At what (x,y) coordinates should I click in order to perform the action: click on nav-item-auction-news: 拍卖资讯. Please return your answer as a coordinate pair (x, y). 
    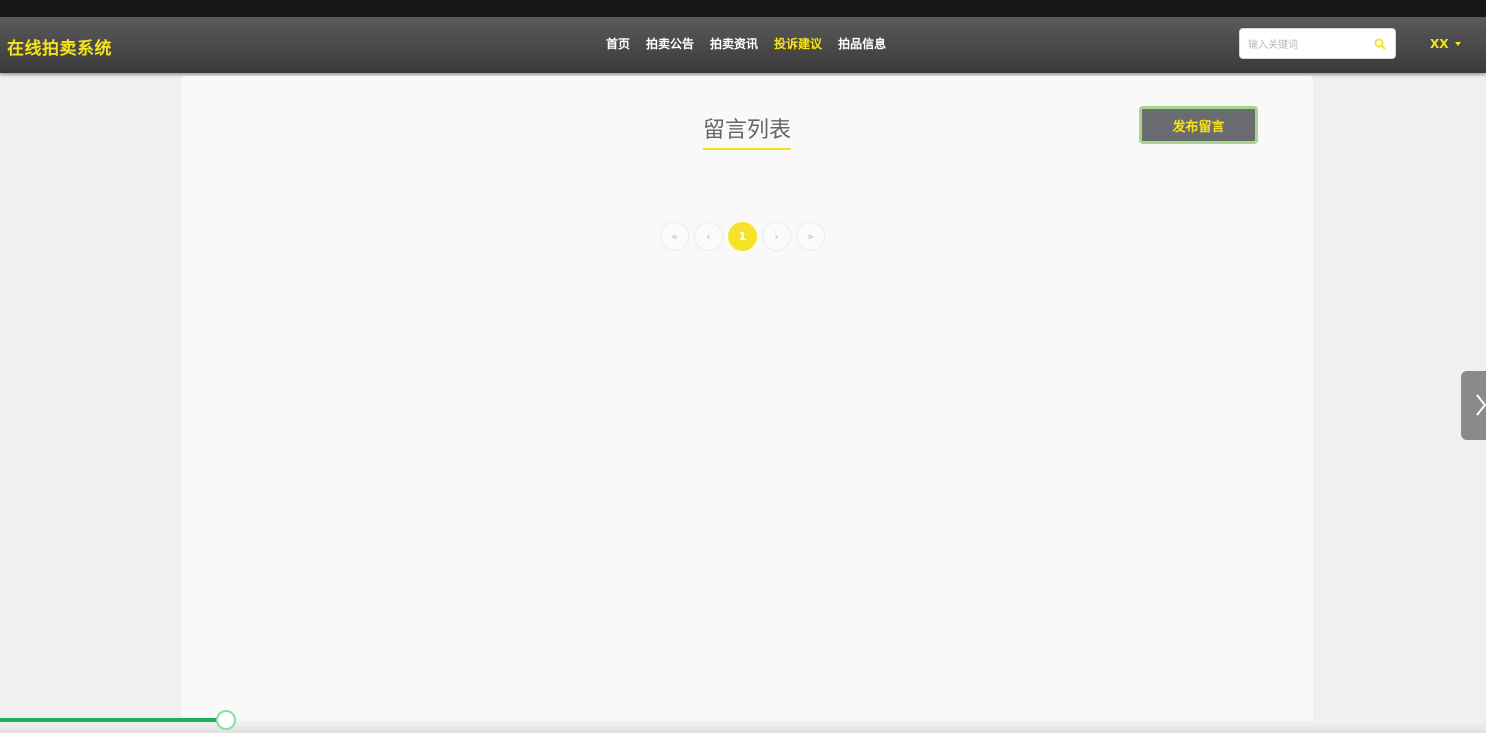
    Looking at the image, I should click on (734, 44).